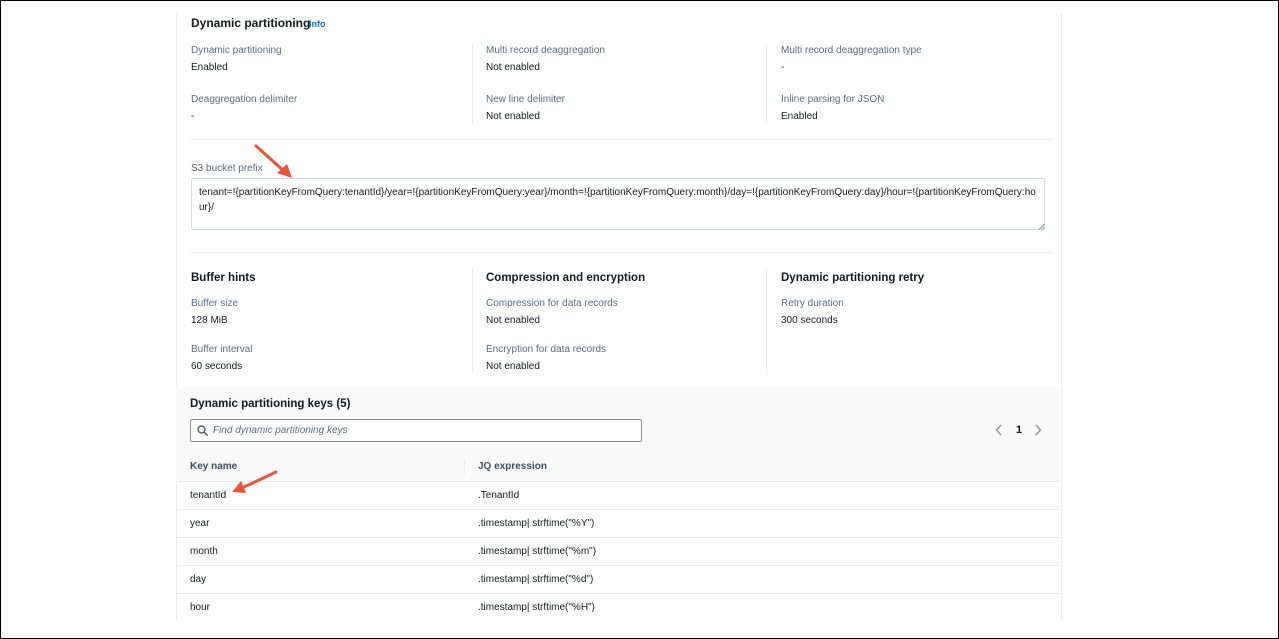  I want to click on keys-table-header: Key name JQ expression, so click(618, 466).